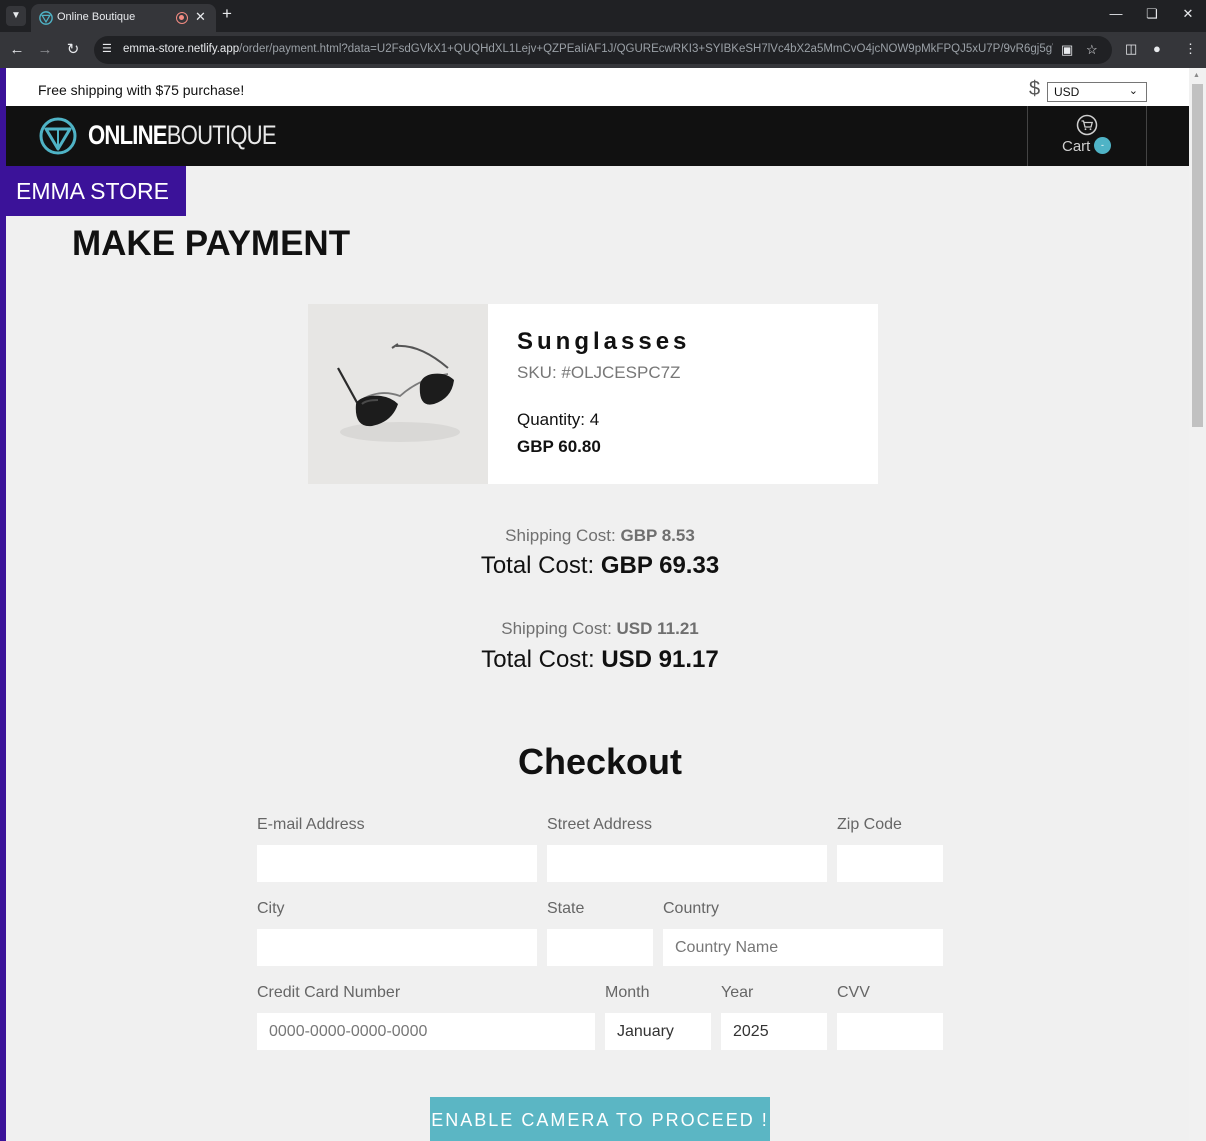  I want to click on total-cost-usd: Total Cost: USD 91.17, so click(600, 660).